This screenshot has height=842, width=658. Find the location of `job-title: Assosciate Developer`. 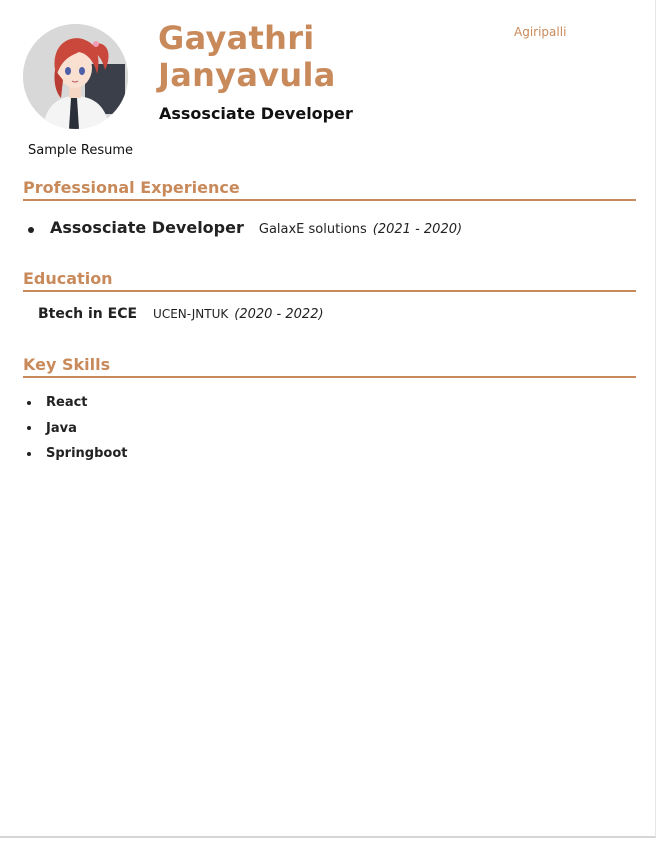

job-title: Assosciate Developer is located at coordinates (256, 113).